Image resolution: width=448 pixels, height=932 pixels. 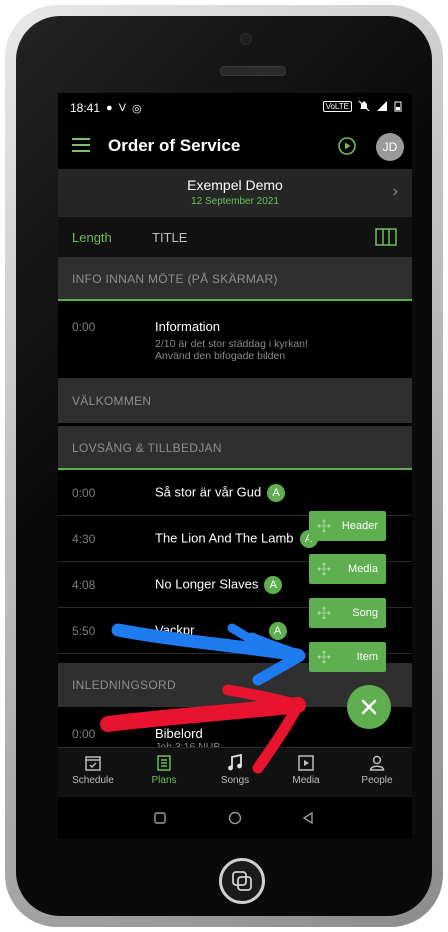 What do you see at coordinates (363, 569) in the screenshot?
I see `add-media-label: Media` at bounding box center [363, 569].